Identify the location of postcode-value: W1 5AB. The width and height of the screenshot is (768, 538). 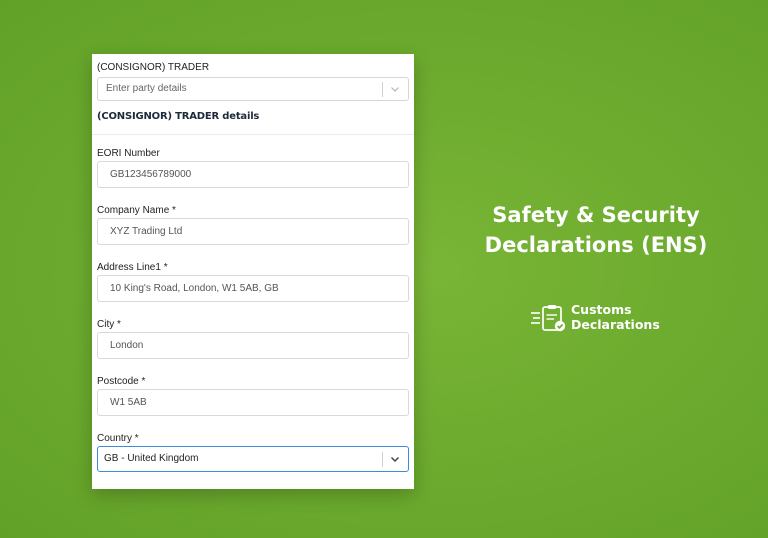
(128, 402).